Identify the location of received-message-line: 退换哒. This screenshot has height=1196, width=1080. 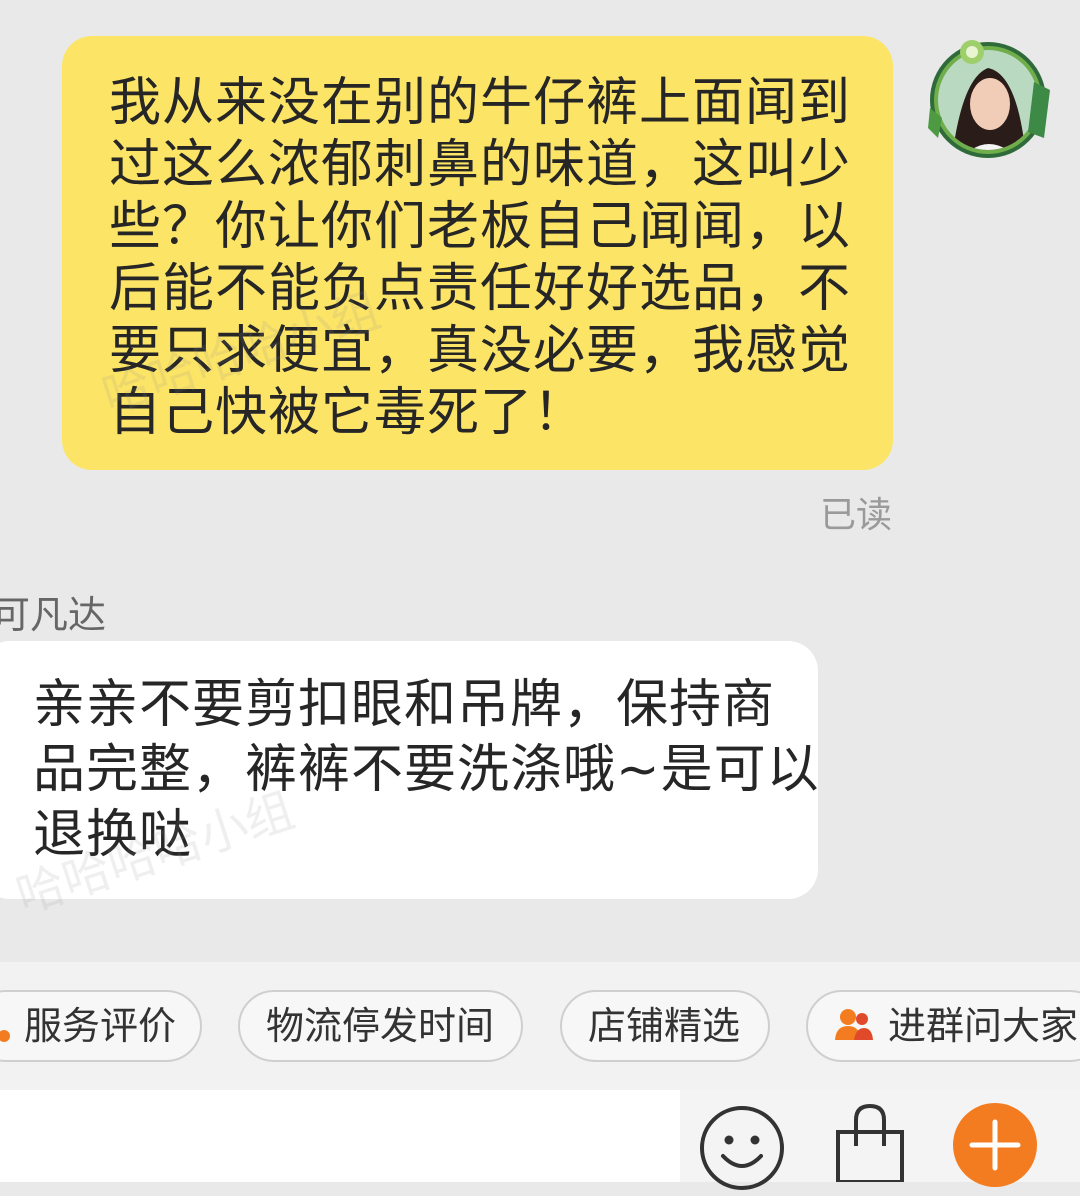
(113, 835).